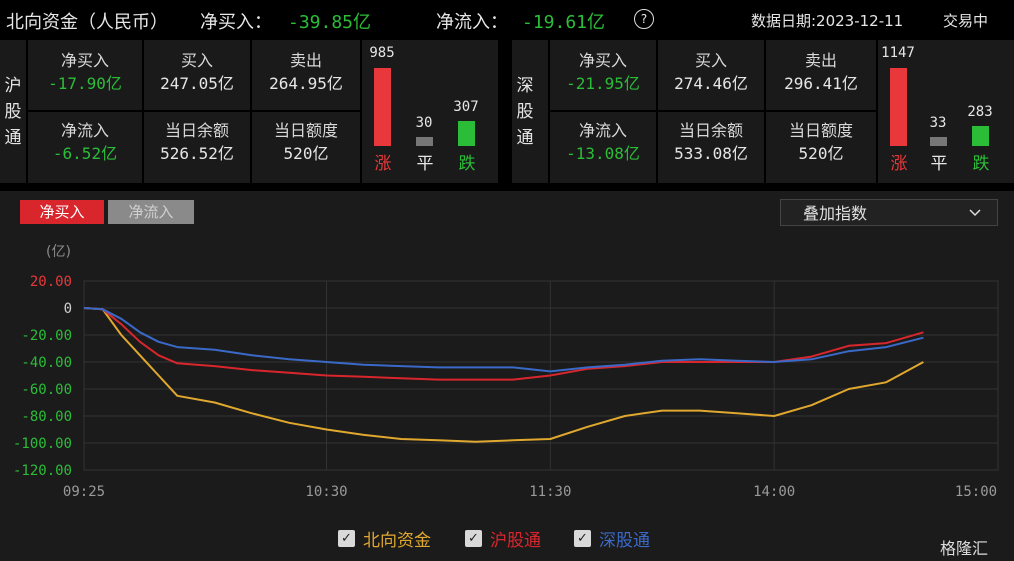 This screenshot has height=561, width=1014. I want to click on overlay-index-label: 叠加指数, so click(835, 213).